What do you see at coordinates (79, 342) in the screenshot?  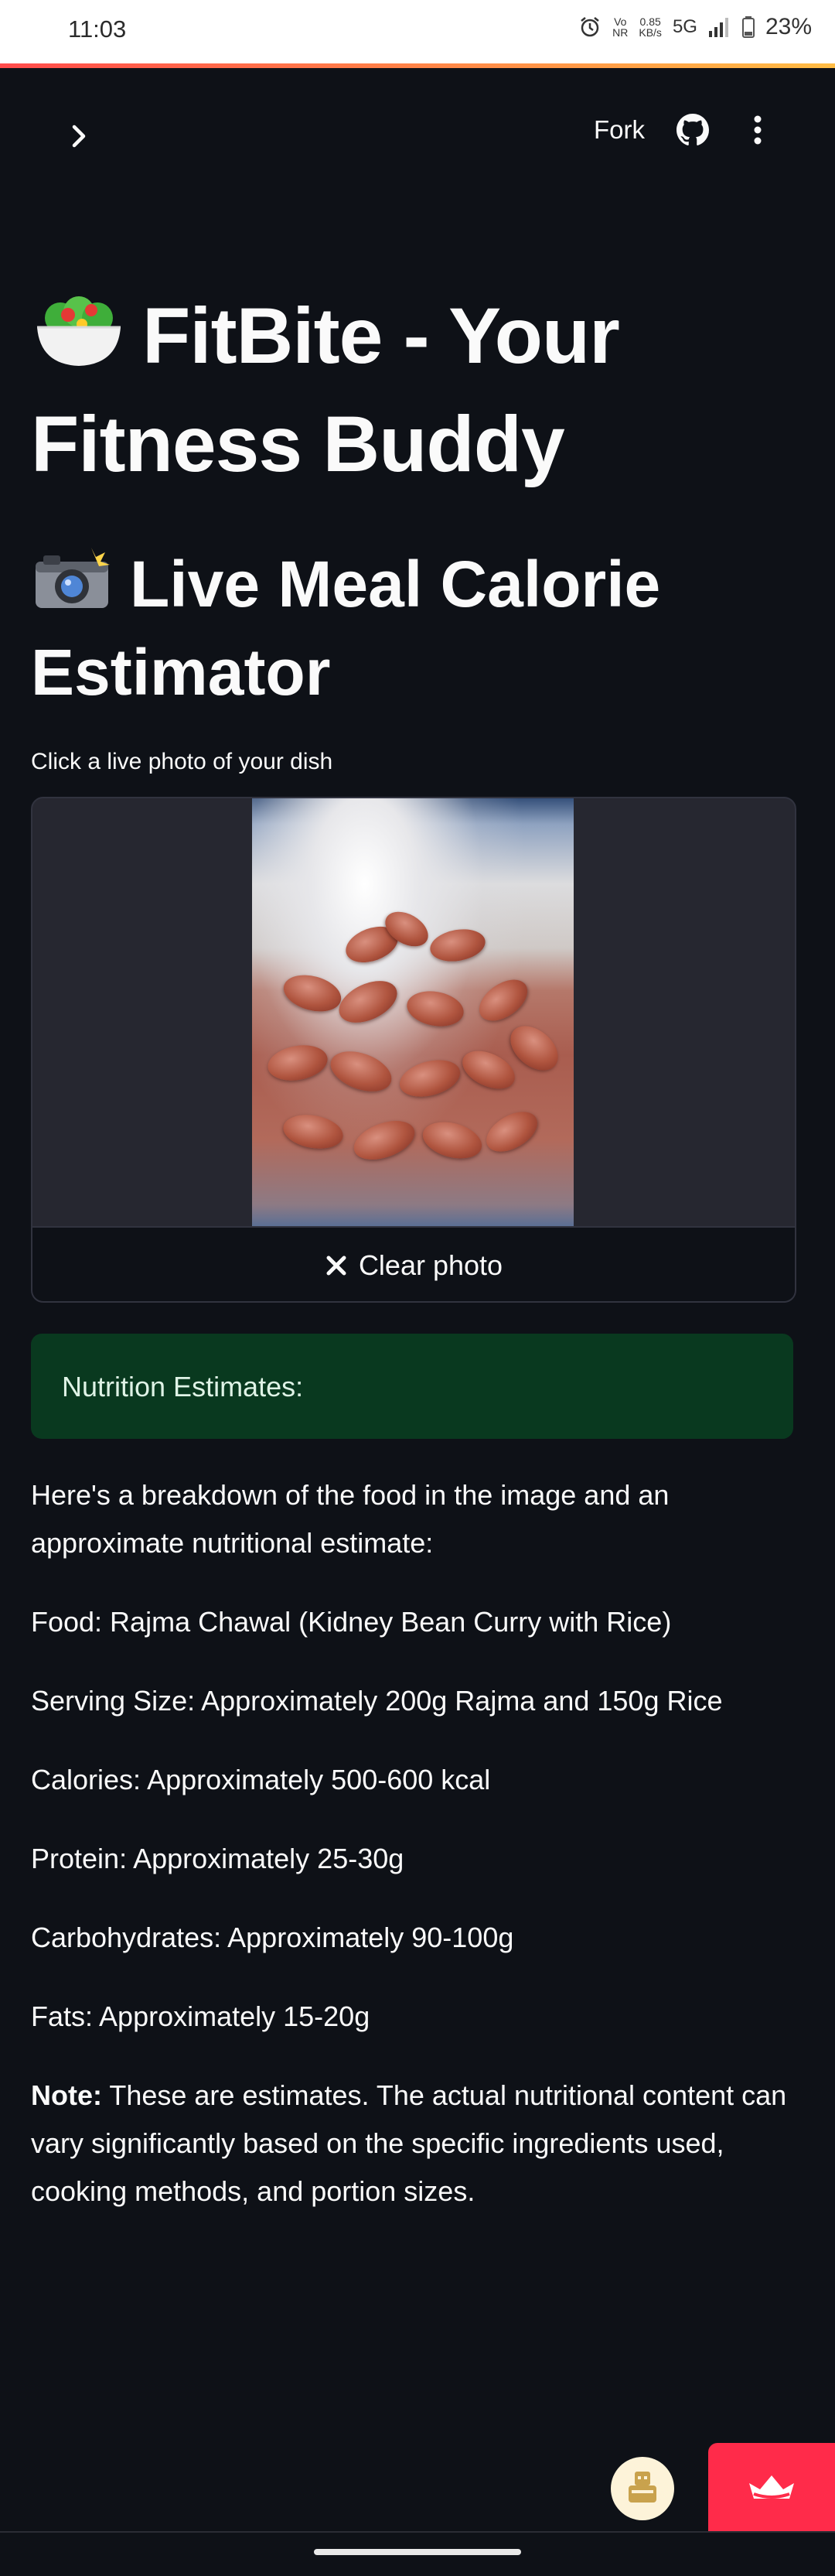 I see `salad-icon` at bounding box center [79, 342].